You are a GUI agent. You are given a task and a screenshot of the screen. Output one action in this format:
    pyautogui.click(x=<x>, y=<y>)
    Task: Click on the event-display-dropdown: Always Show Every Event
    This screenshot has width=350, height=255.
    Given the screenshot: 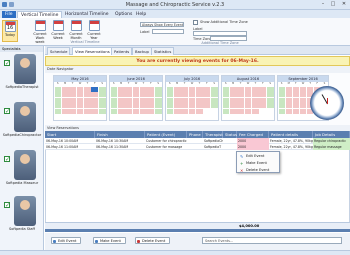 What is the action you would take?
    pyautogui.click(x=162, y=24)
    